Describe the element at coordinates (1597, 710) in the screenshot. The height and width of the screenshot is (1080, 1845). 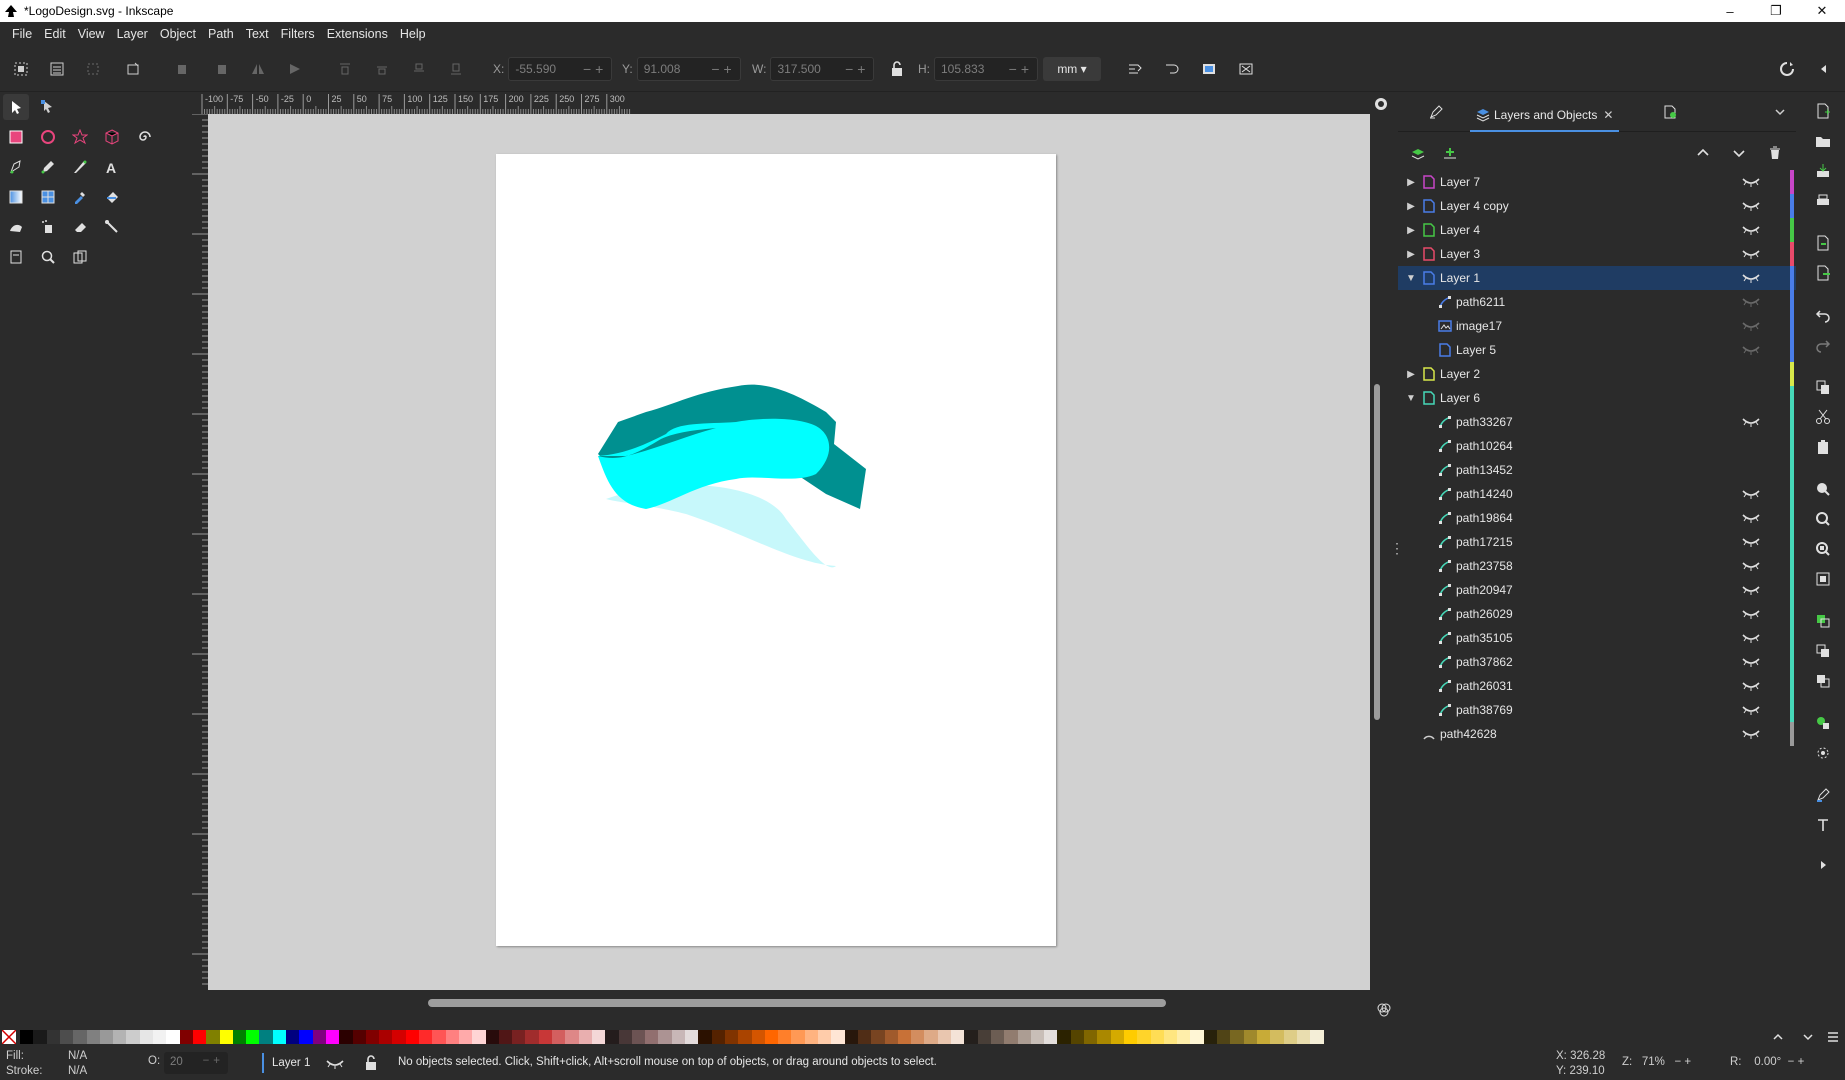
I see `object-row: path38769` at that location.